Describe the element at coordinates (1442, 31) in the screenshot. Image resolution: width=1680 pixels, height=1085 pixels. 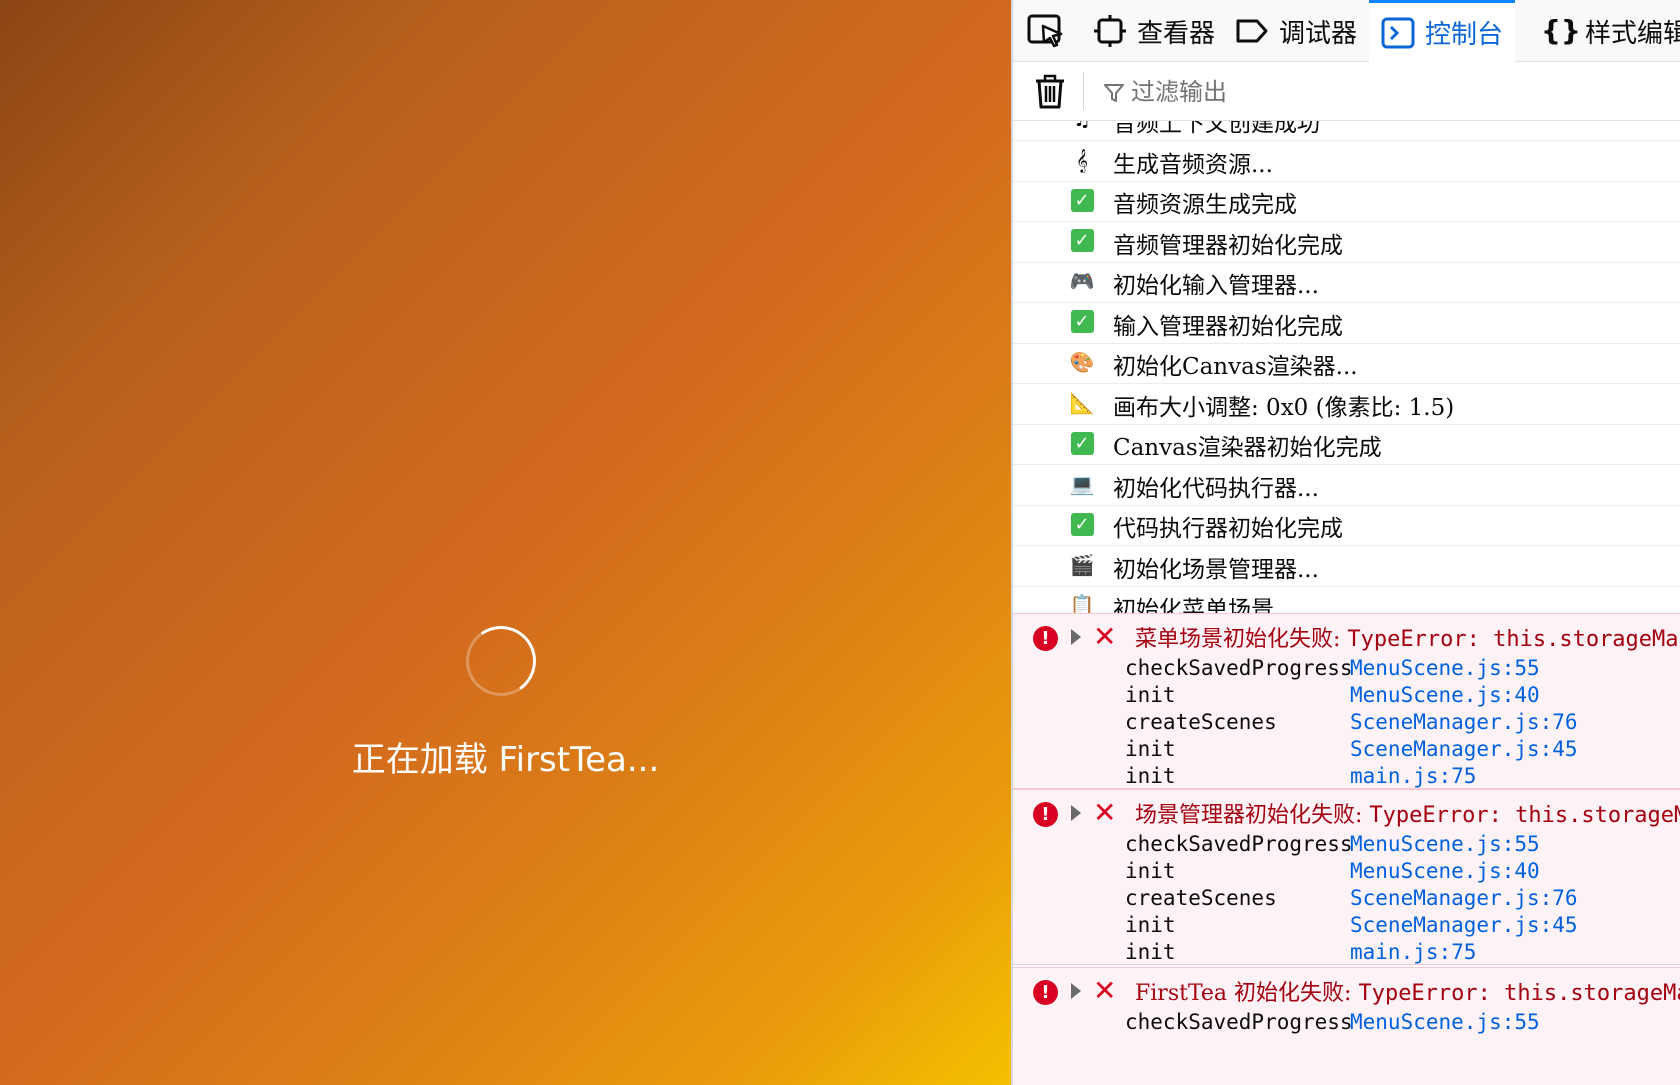
I see `tab-console: 控制台` at that location.